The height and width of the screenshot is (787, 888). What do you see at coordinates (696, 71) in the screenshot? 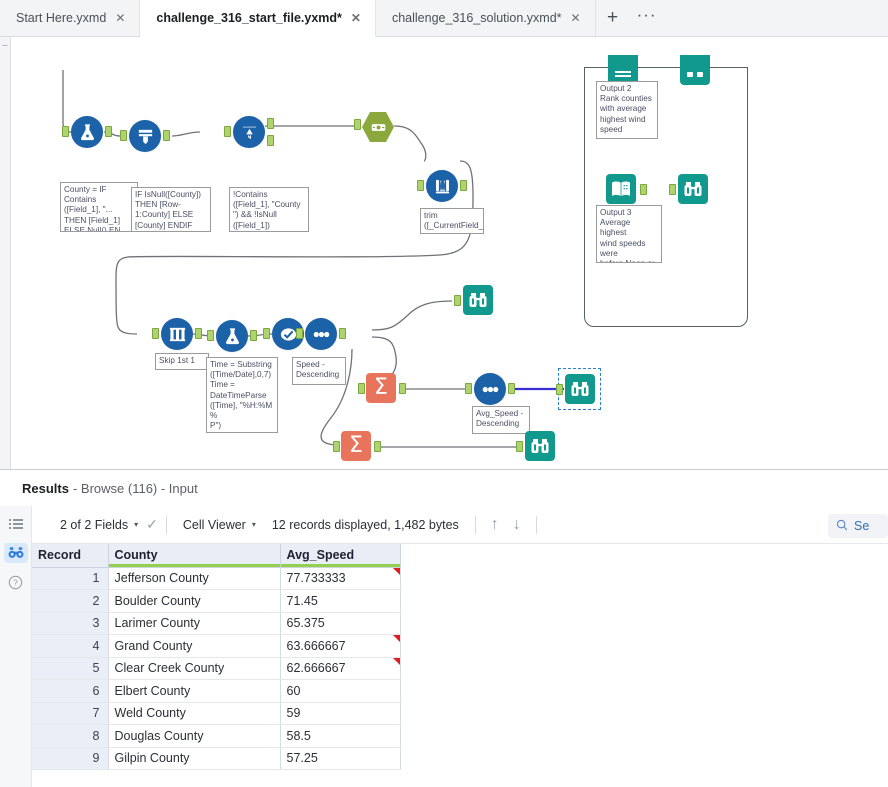
I see `tool-browse-top` at bounding box center [696, 71].